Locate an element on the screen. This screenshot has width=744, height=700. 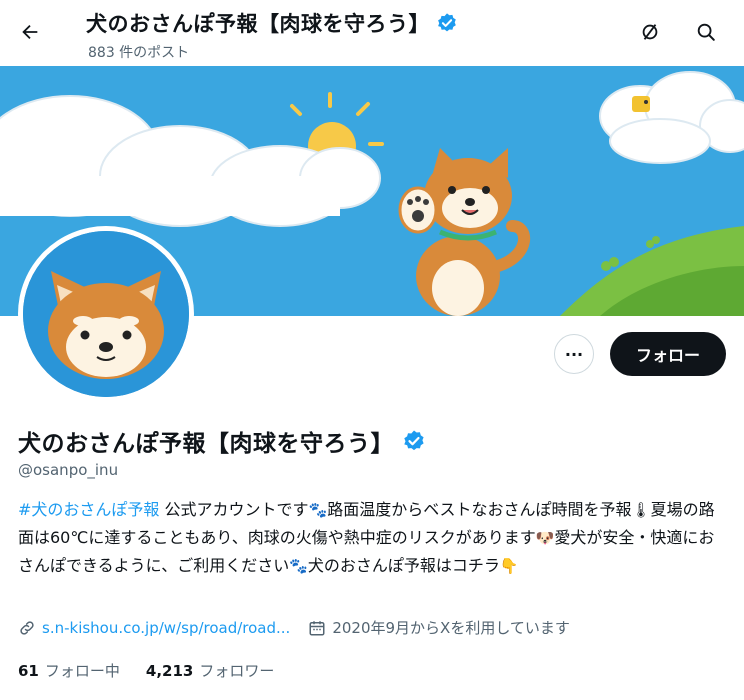
shiba-face-icon is located at coordinates (106, 314).